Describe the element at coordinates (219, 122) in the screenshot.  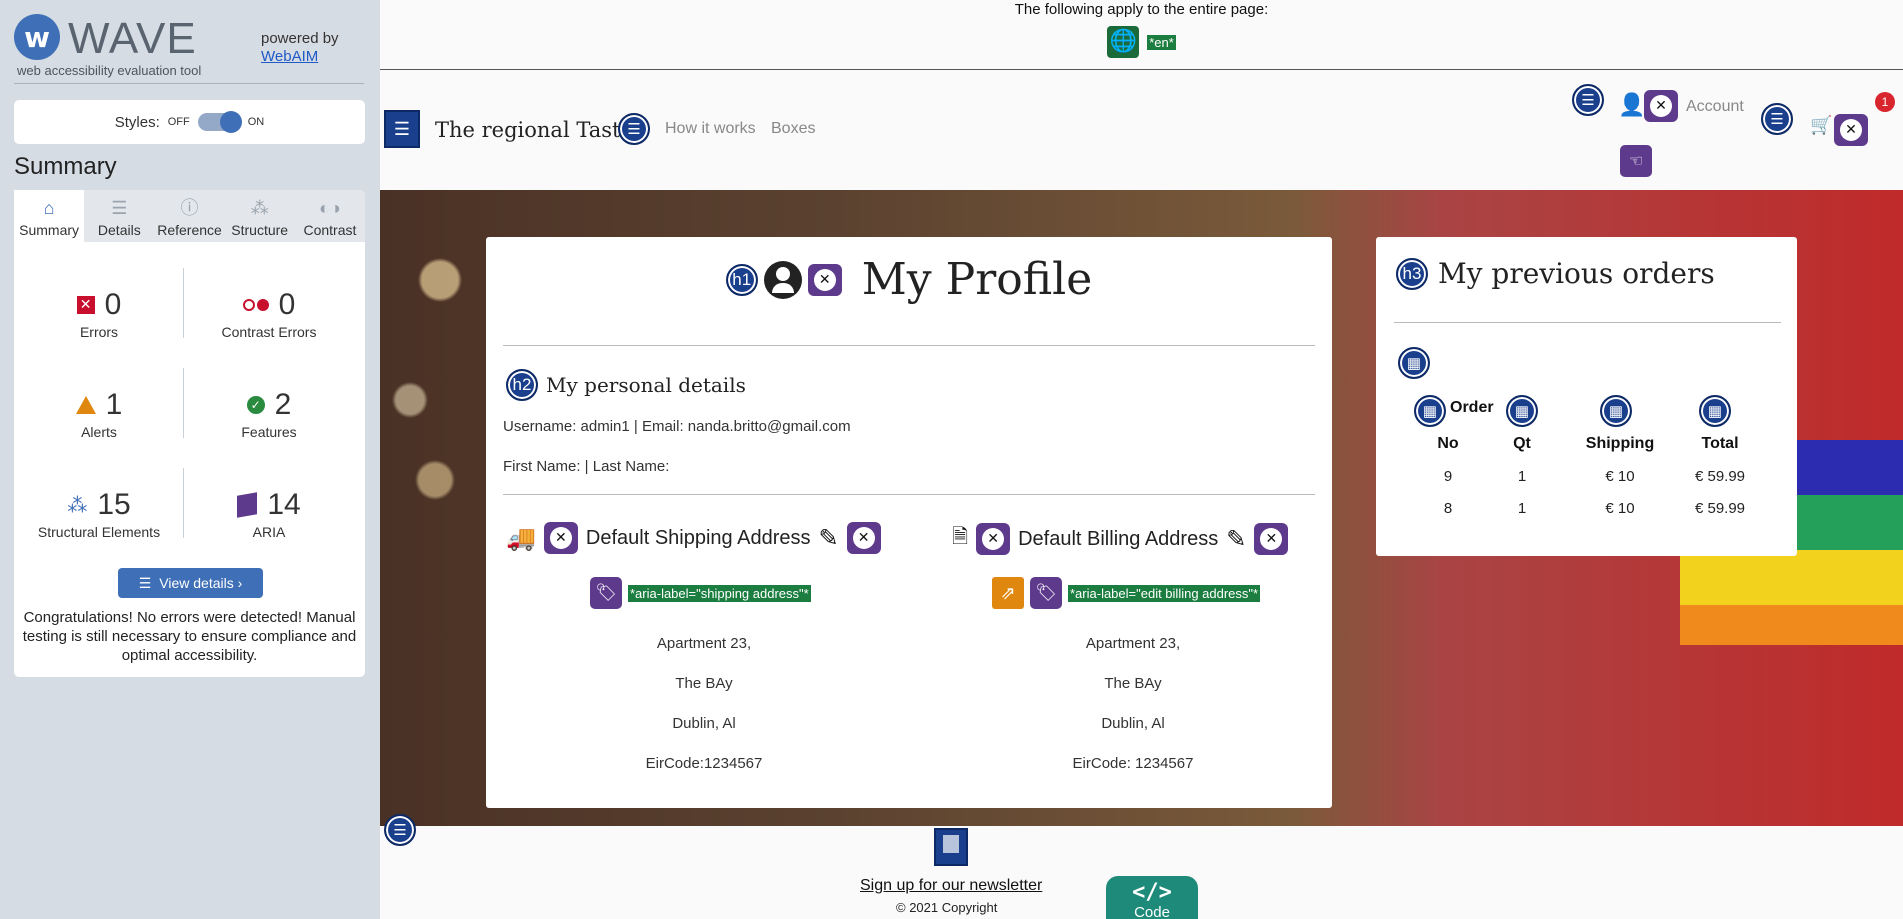
I see `styles-toggle` at that location.